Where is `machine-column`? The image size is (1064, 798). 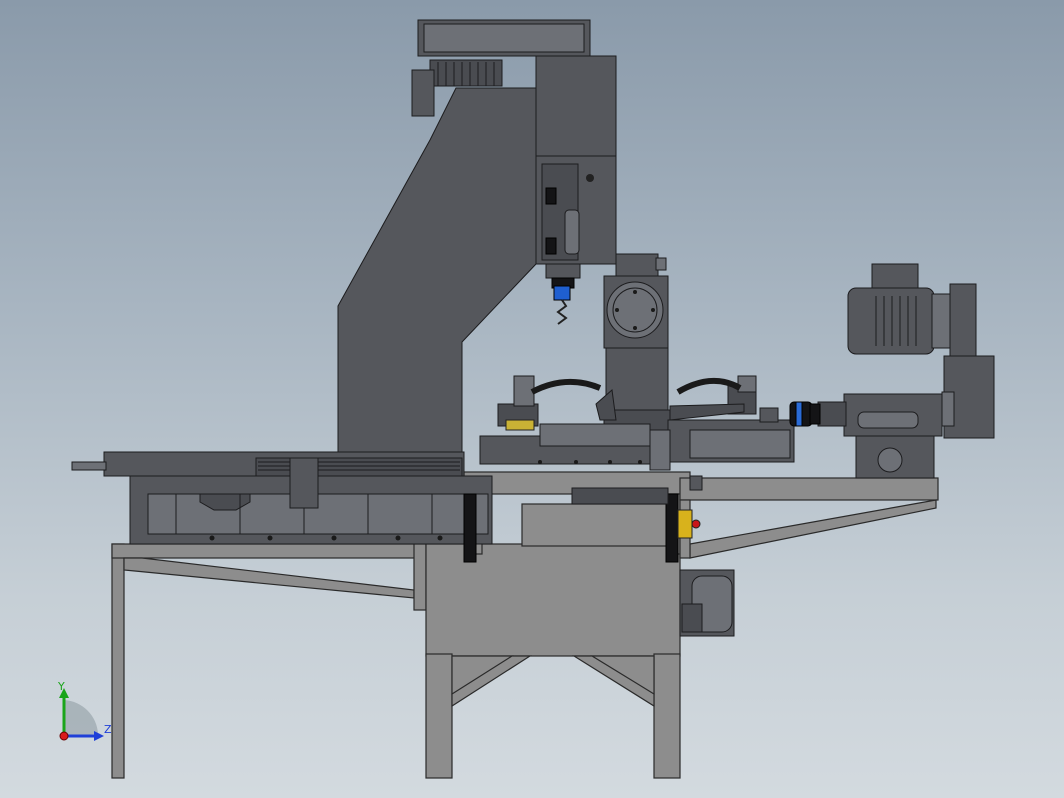 machine-column is located at coordinates (437, 270).